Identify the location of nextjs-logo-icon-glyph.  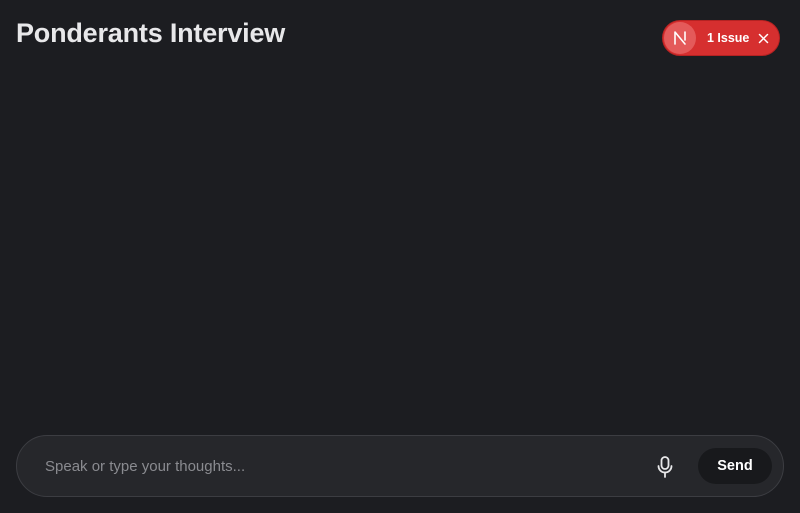
(680, 38).